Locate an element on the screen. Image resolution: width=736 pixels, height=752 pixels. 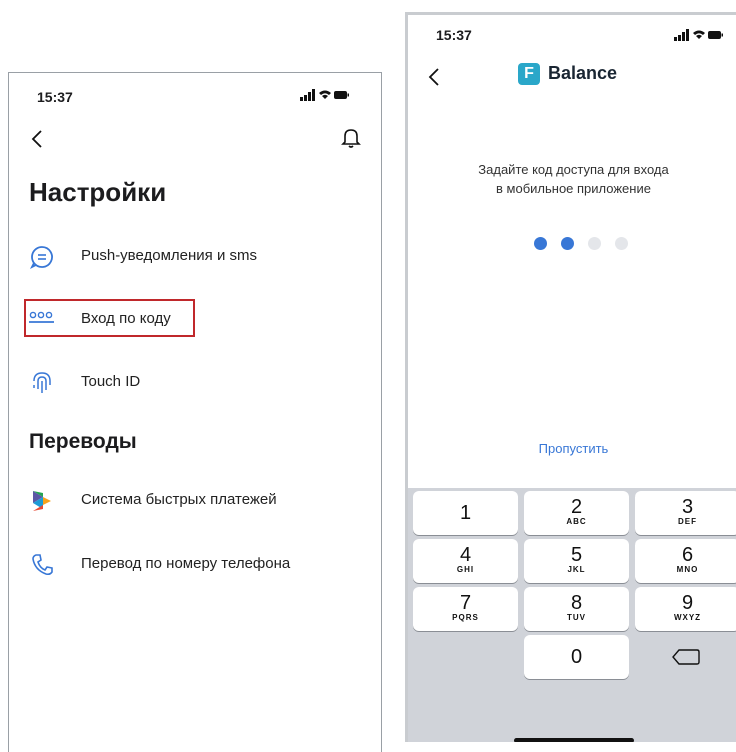
key-letters: GHI is located at coordinates (465, 569).